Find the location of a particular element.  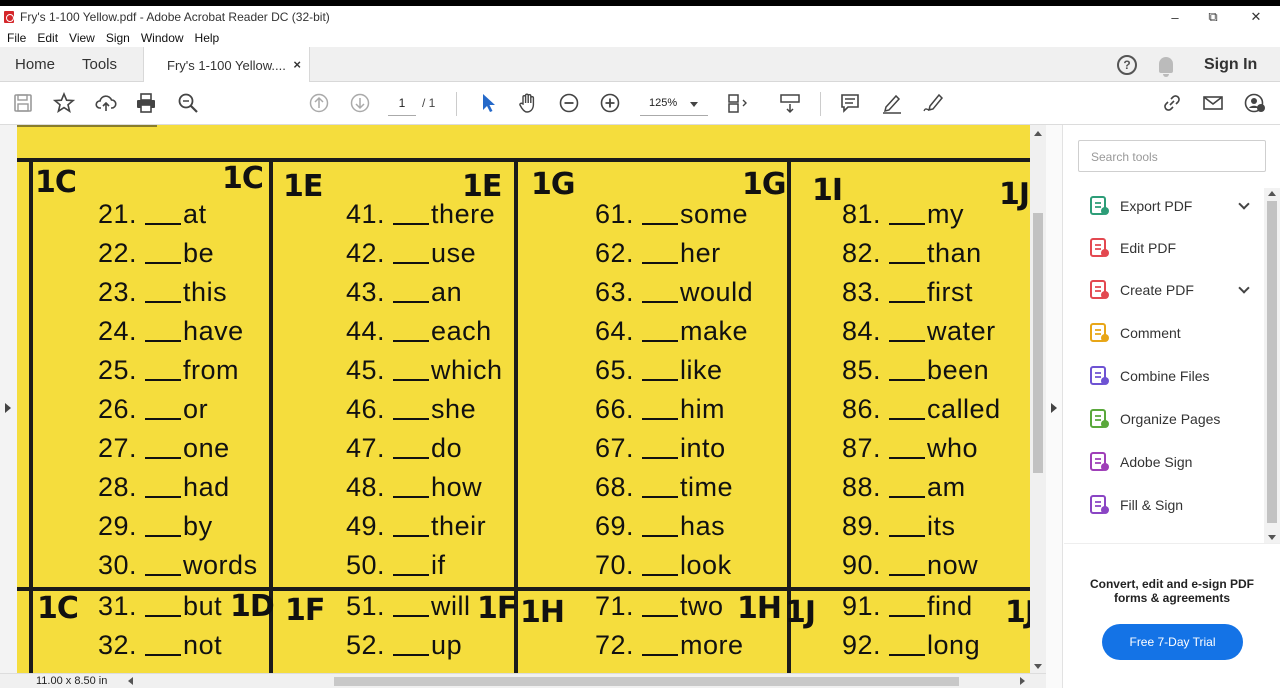

sight-word: up is located at coordinates (447, 645).